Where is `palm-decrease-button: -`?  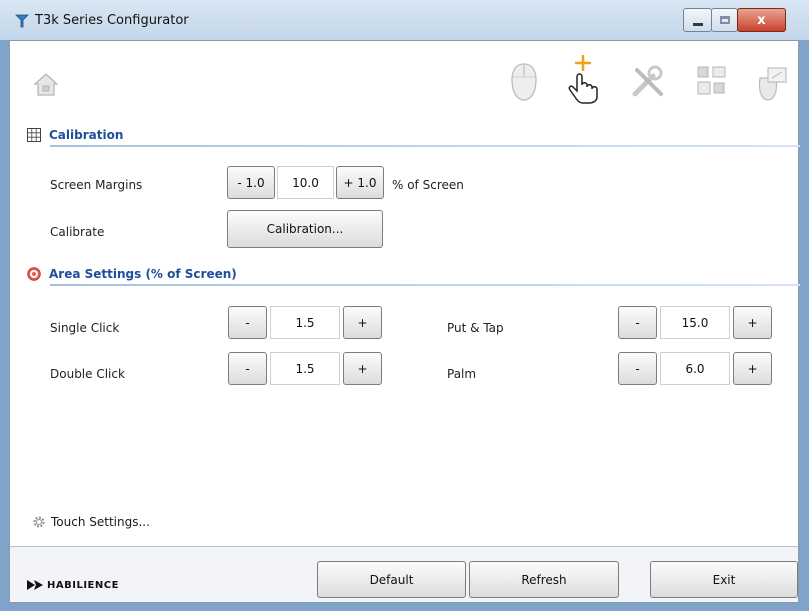
palm-decrease-button: - is located at coordinates (637, 368).